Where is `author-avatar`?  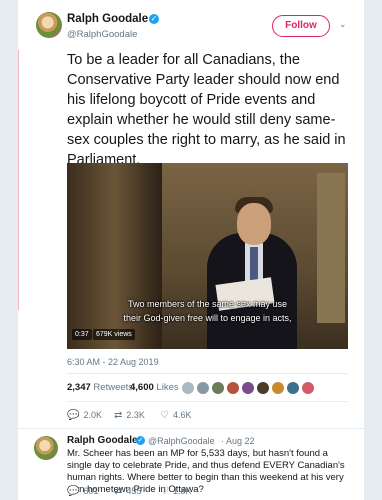
author-avatar is located at coordinates (49, 25).